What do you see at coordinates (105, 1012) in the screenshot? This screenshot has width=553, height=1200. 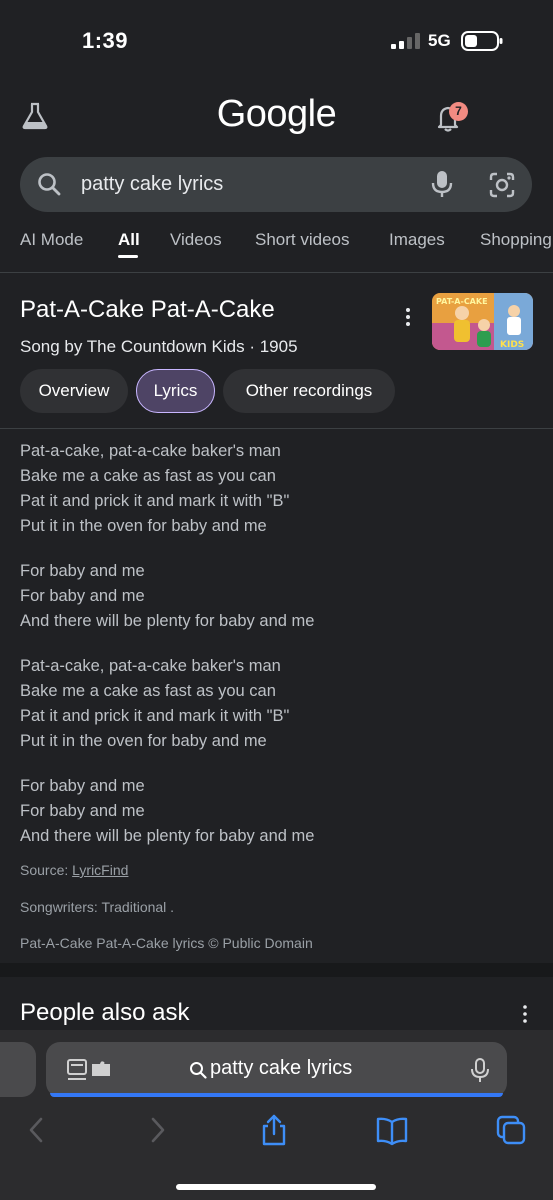 I see `people-also-ask-heading: People also ask` at bounding box center [105, 1012].